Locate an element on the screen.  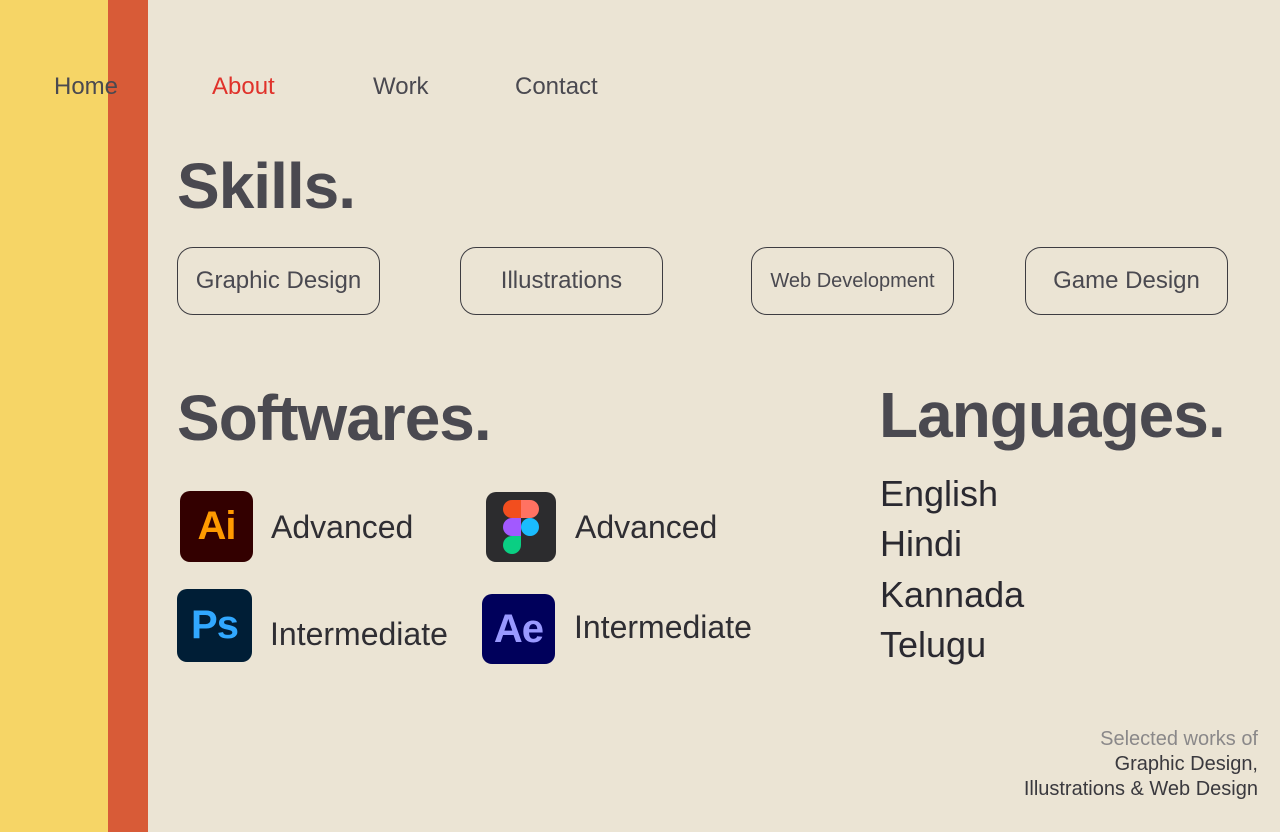
footer-line-1: Selected works of is located at coordinates (1179, 739).